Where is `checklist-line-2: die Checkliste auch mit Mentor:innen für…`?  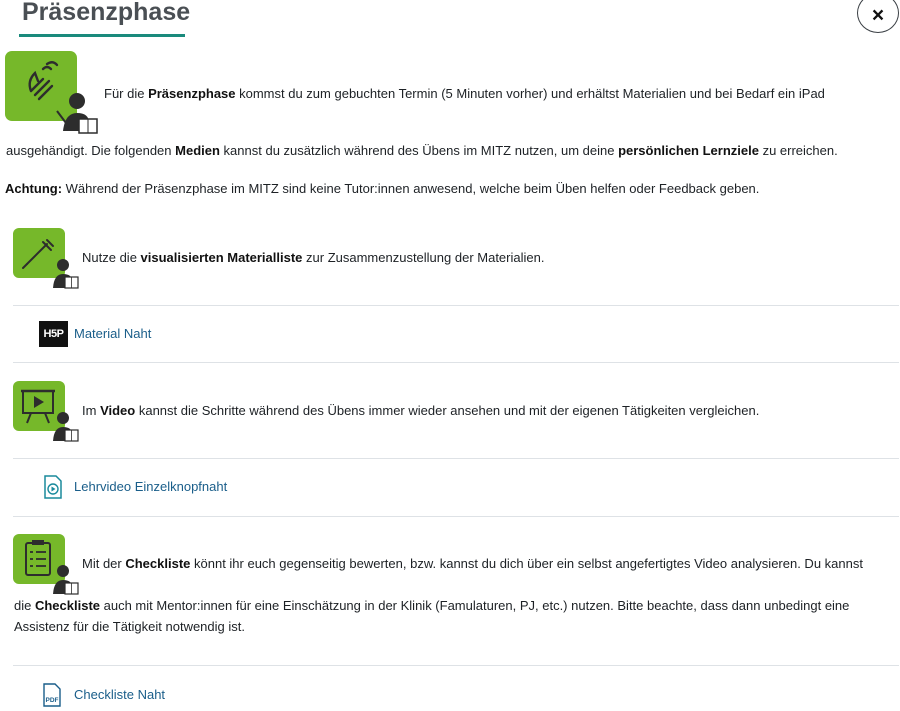
checklist-line-2: die Checkliste auch mit Mentor:innen für… is located at coordinates (432, 605).